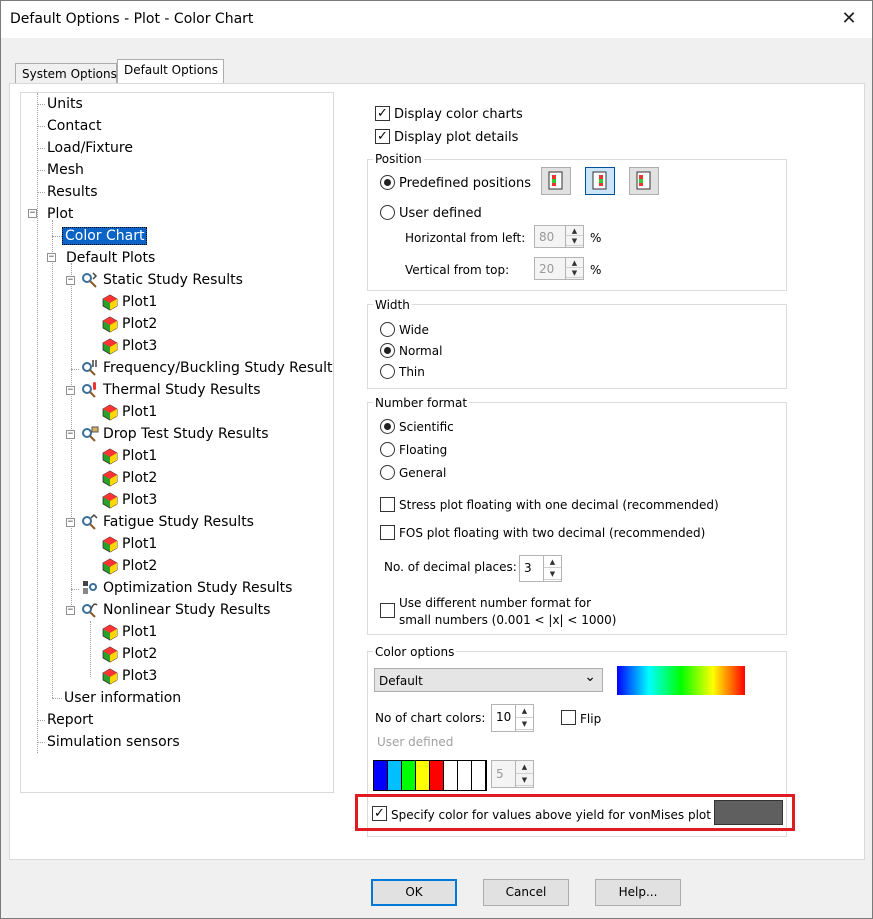 The width and height of the screenshot is (873, 919). What do you see at coordinates (217, 368) in the screenshot?
I see `tree-item-frequency-study: Frequency/Buckling Study Results` at bounding box center [217, 368].